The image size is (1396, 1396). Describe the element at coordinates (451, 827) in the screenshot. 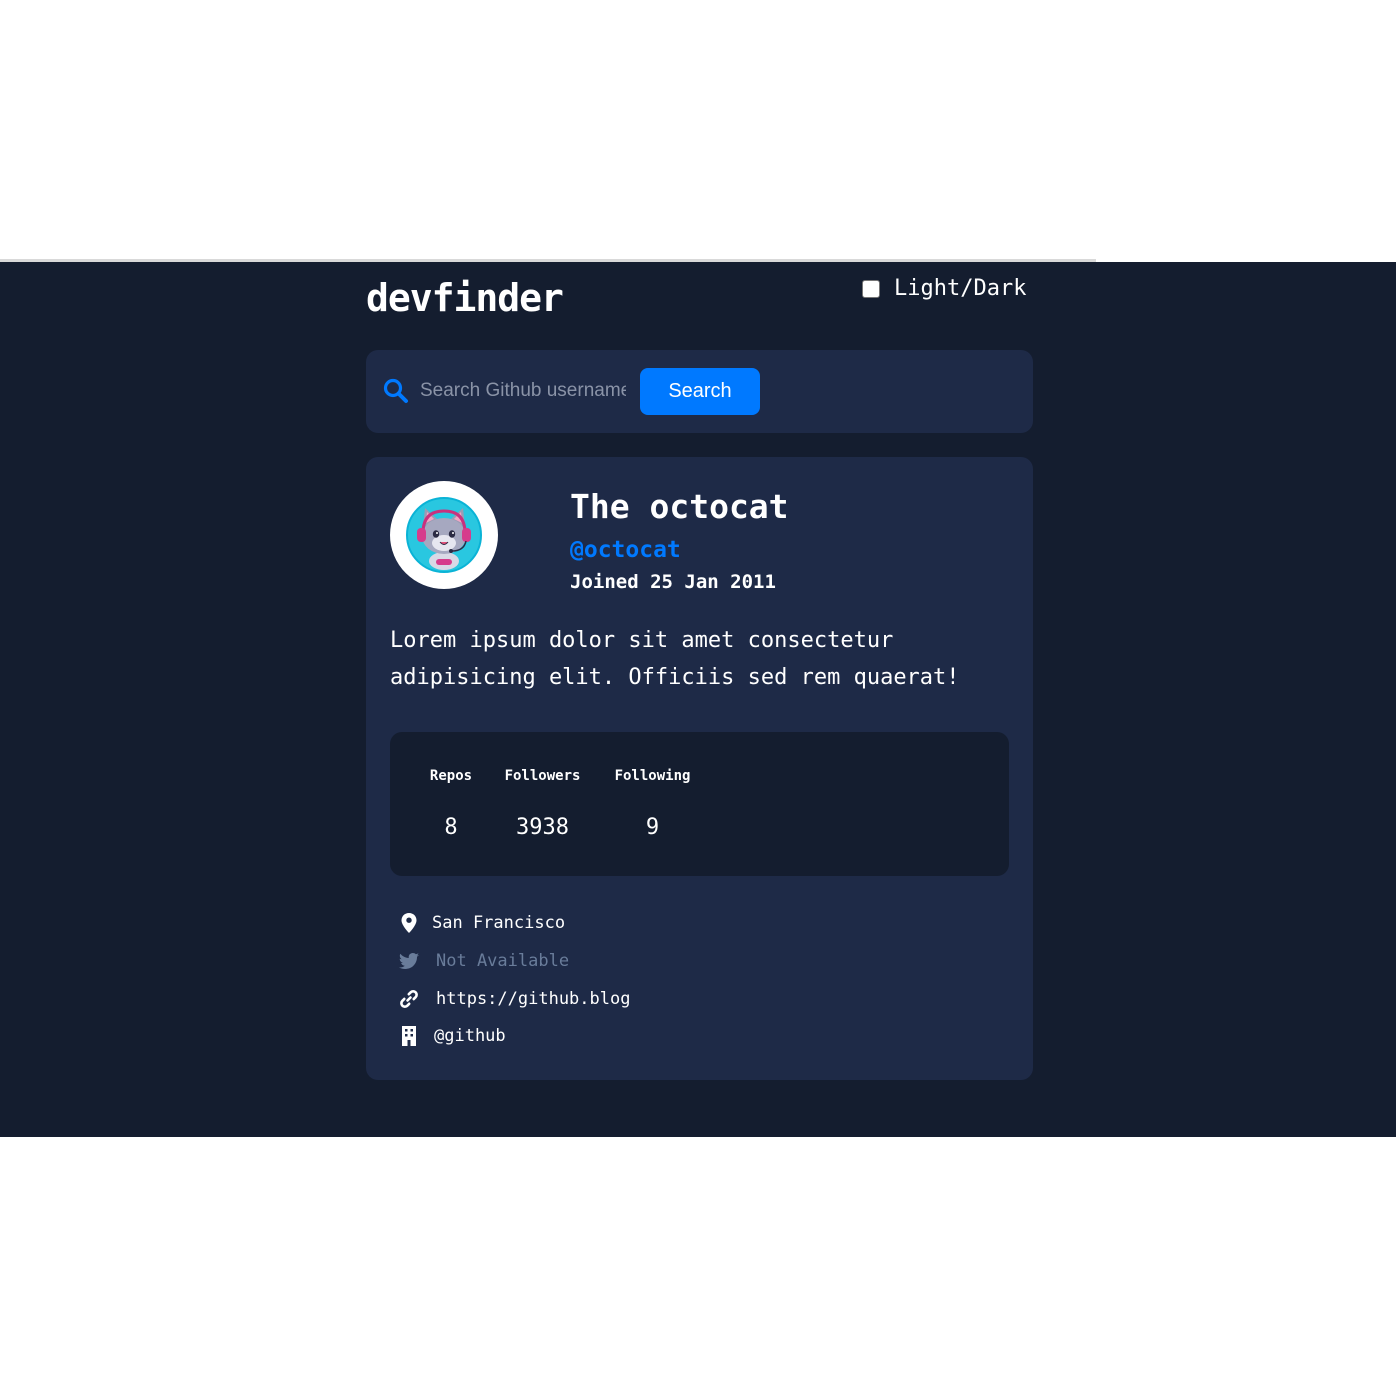

I see `repos-value: 8` at that location.